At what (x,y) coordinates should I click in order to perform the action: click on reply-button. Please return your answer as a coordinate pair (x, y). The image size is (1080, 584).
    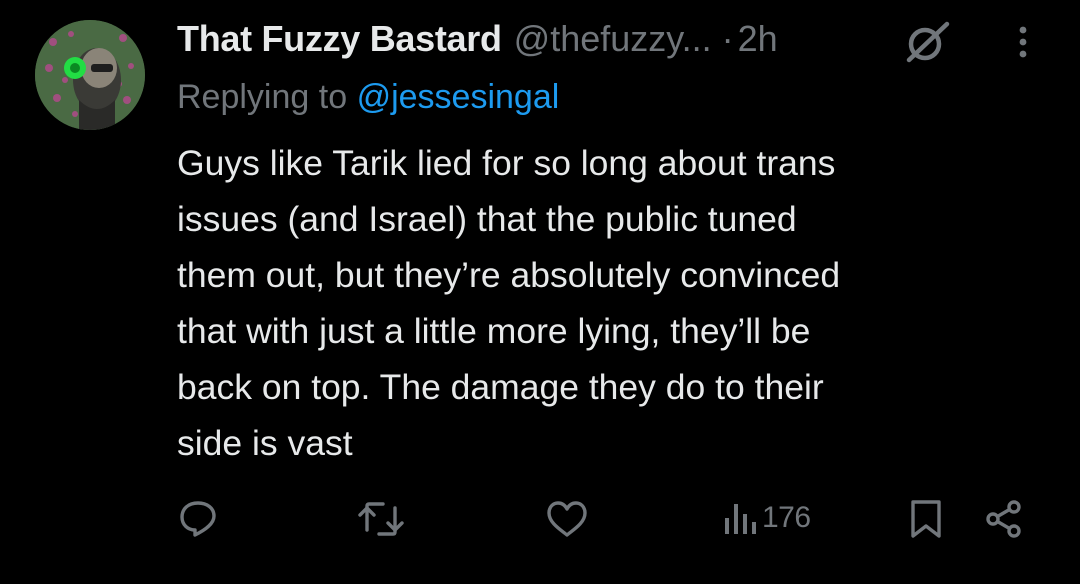
    Looking at the image, I should click on (198, 518).